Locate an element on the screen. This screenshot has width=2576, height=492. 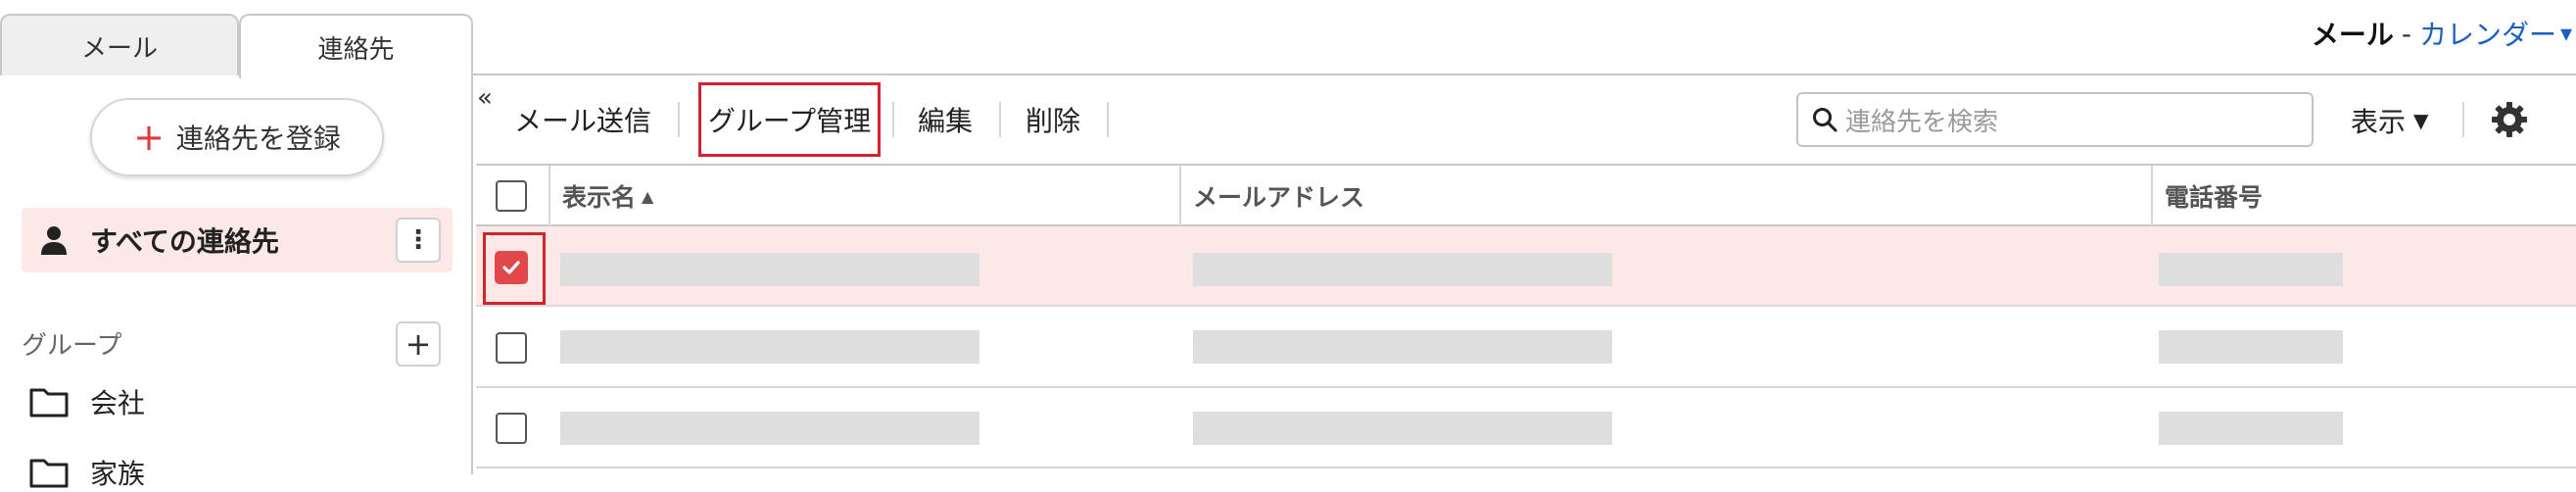
display-dropdown: 表示 ▼ is located at coordinates (2390, 120).